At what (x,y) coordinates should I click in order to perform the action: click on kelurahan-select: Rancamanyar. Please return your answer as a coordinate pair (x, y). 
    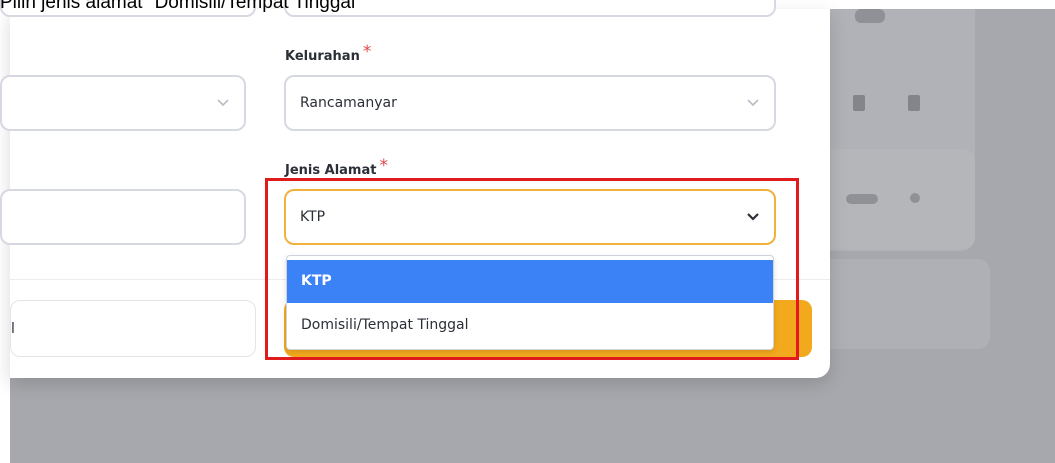
    Looking at the image, I should click on (530, 103).